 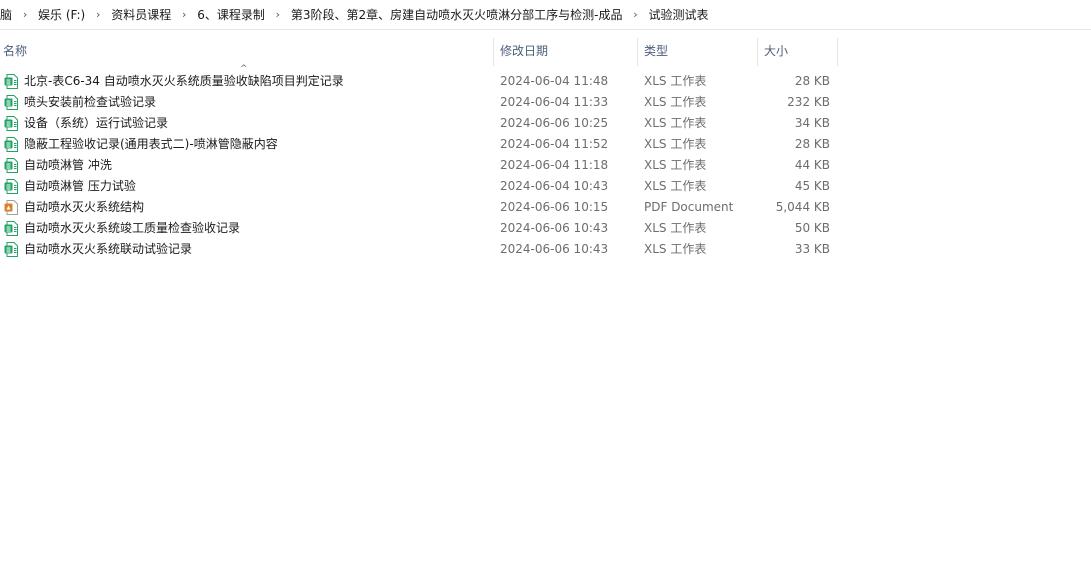 What do you see at coordinates (697, 51) in the screenshot?
I see `column-header-type: 类型` at bounding box center [697, 51].